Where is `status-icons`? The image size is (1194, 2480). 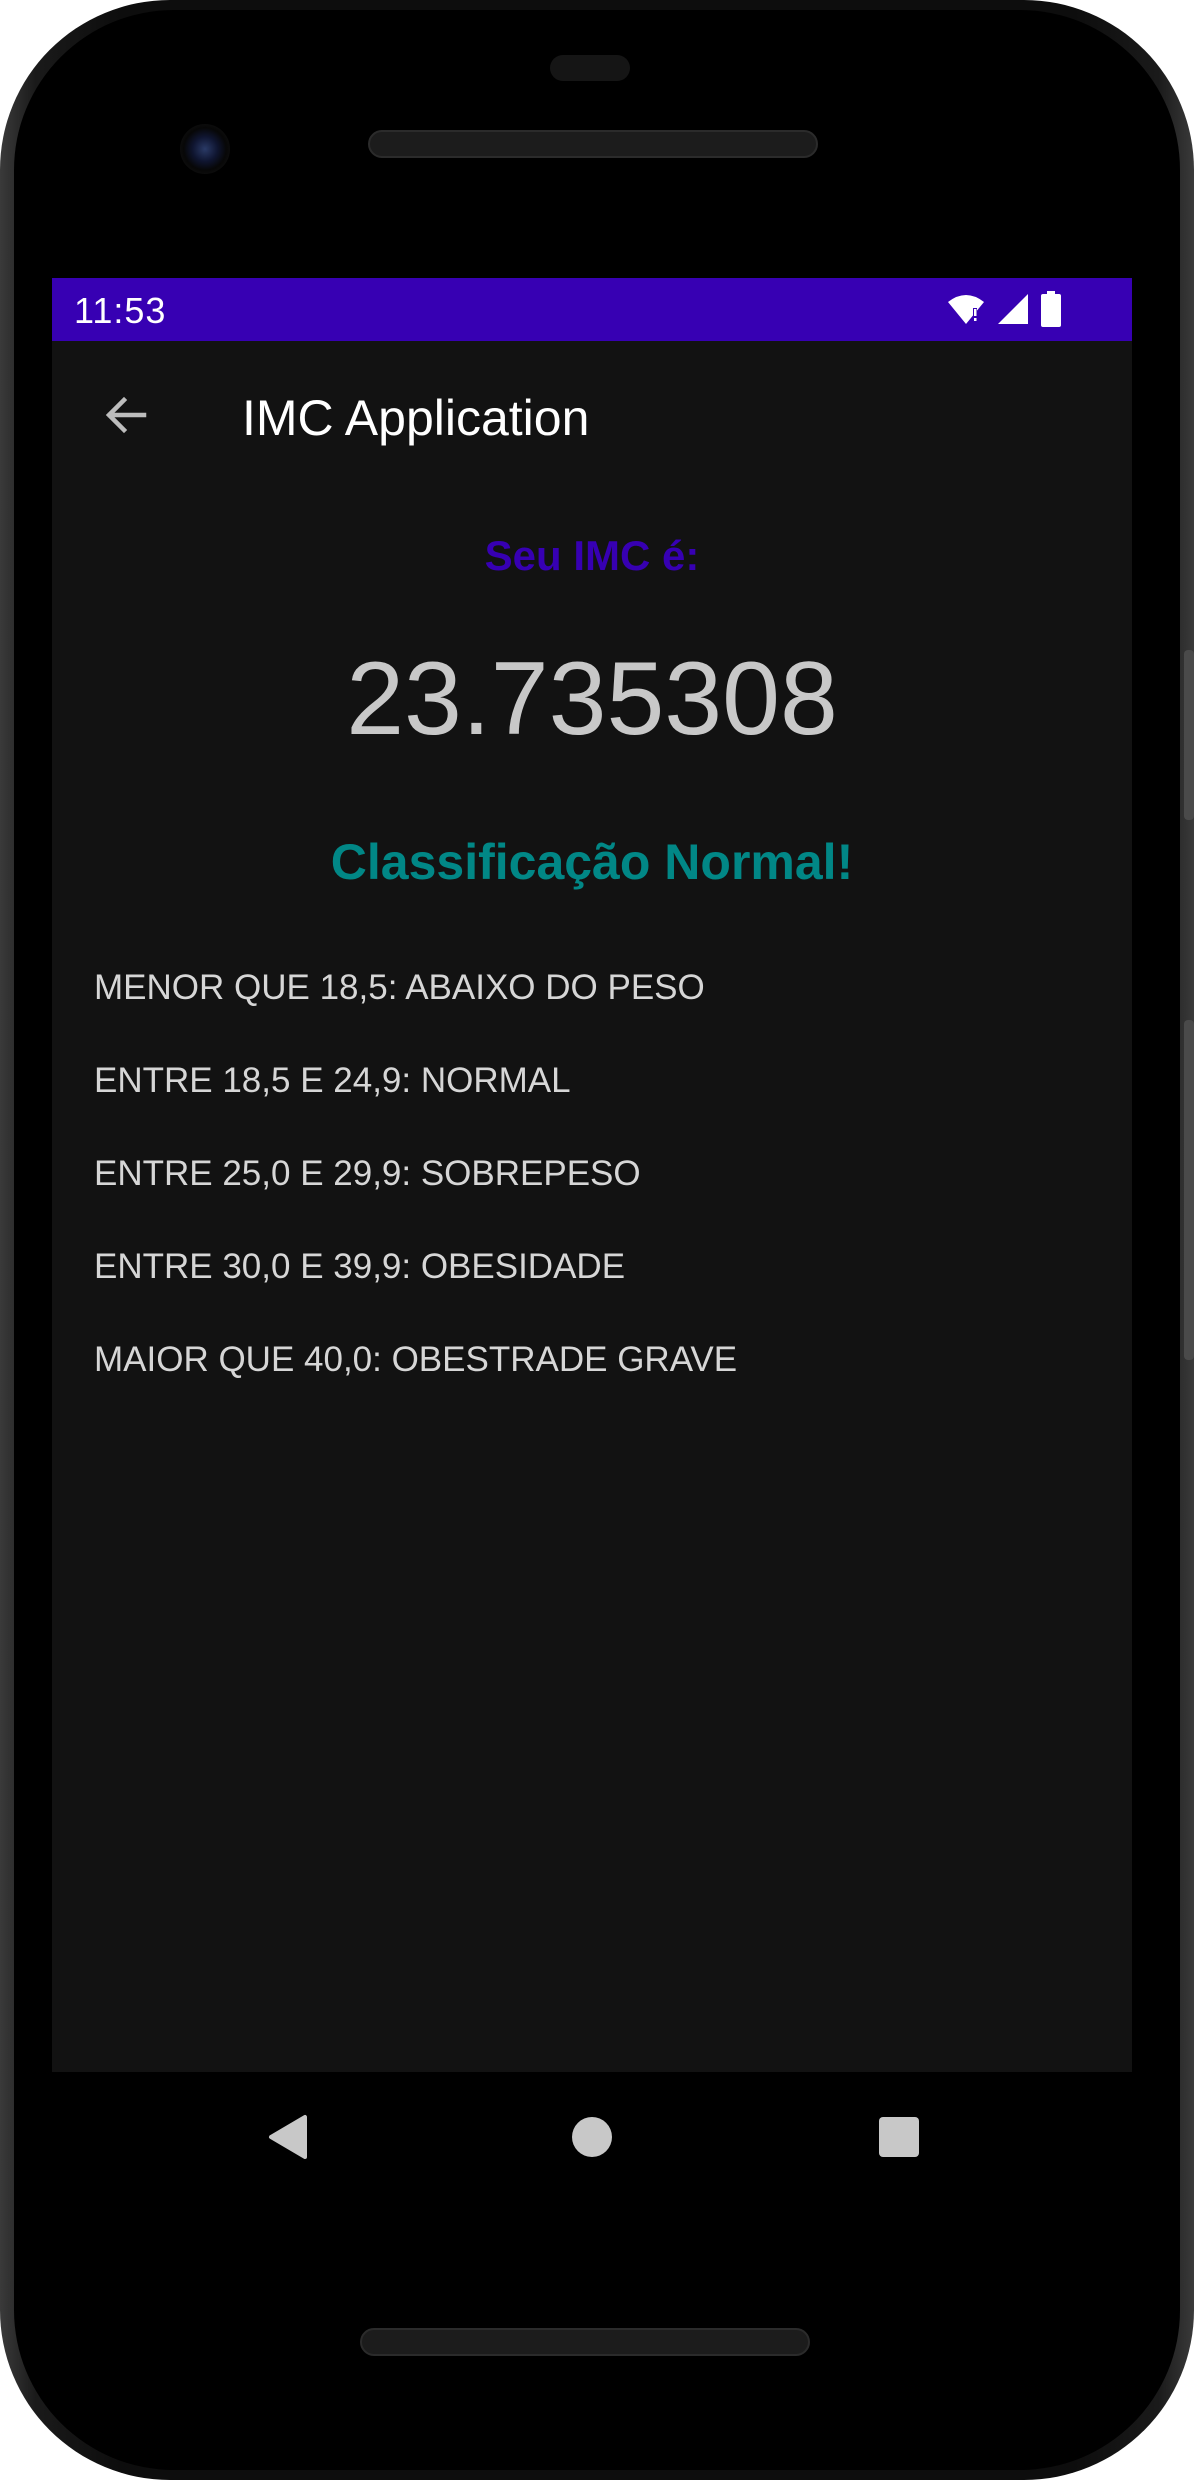 status-icons is located at coordinates (1004, 309).